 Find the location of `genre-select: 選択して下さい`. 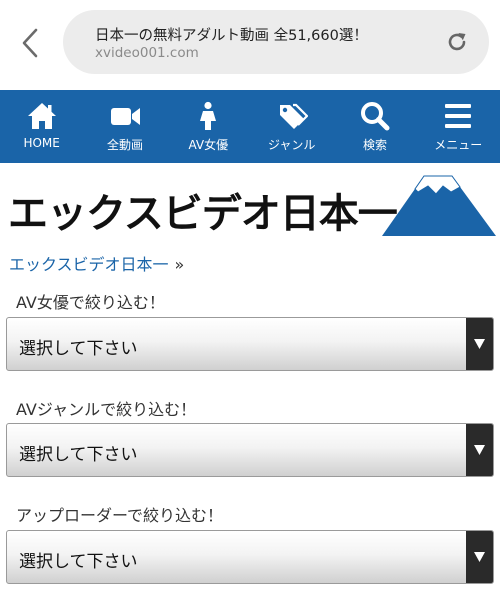

genre-select: 選択して下さい is located at coordinates (250, 450).